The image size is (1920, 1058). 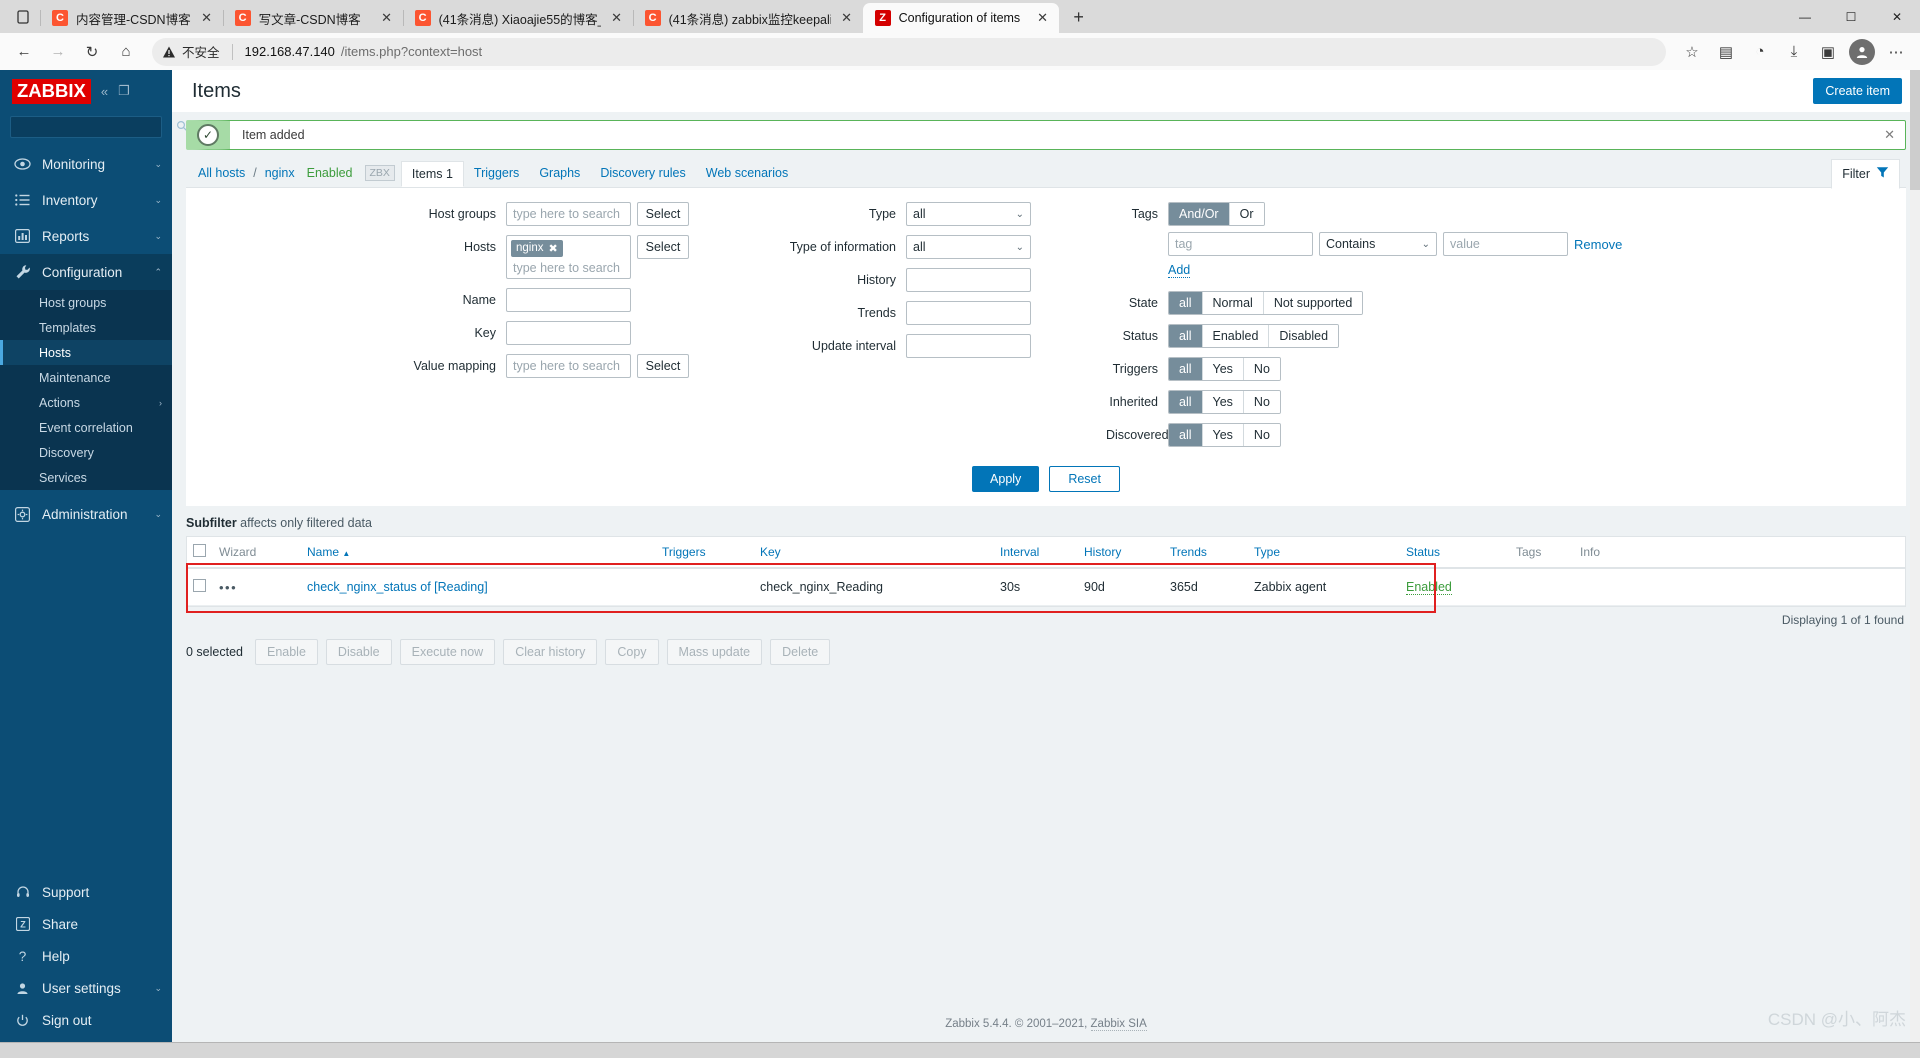 I want to click on value-mapping-select-button: Select, so click(x=663, y=365).